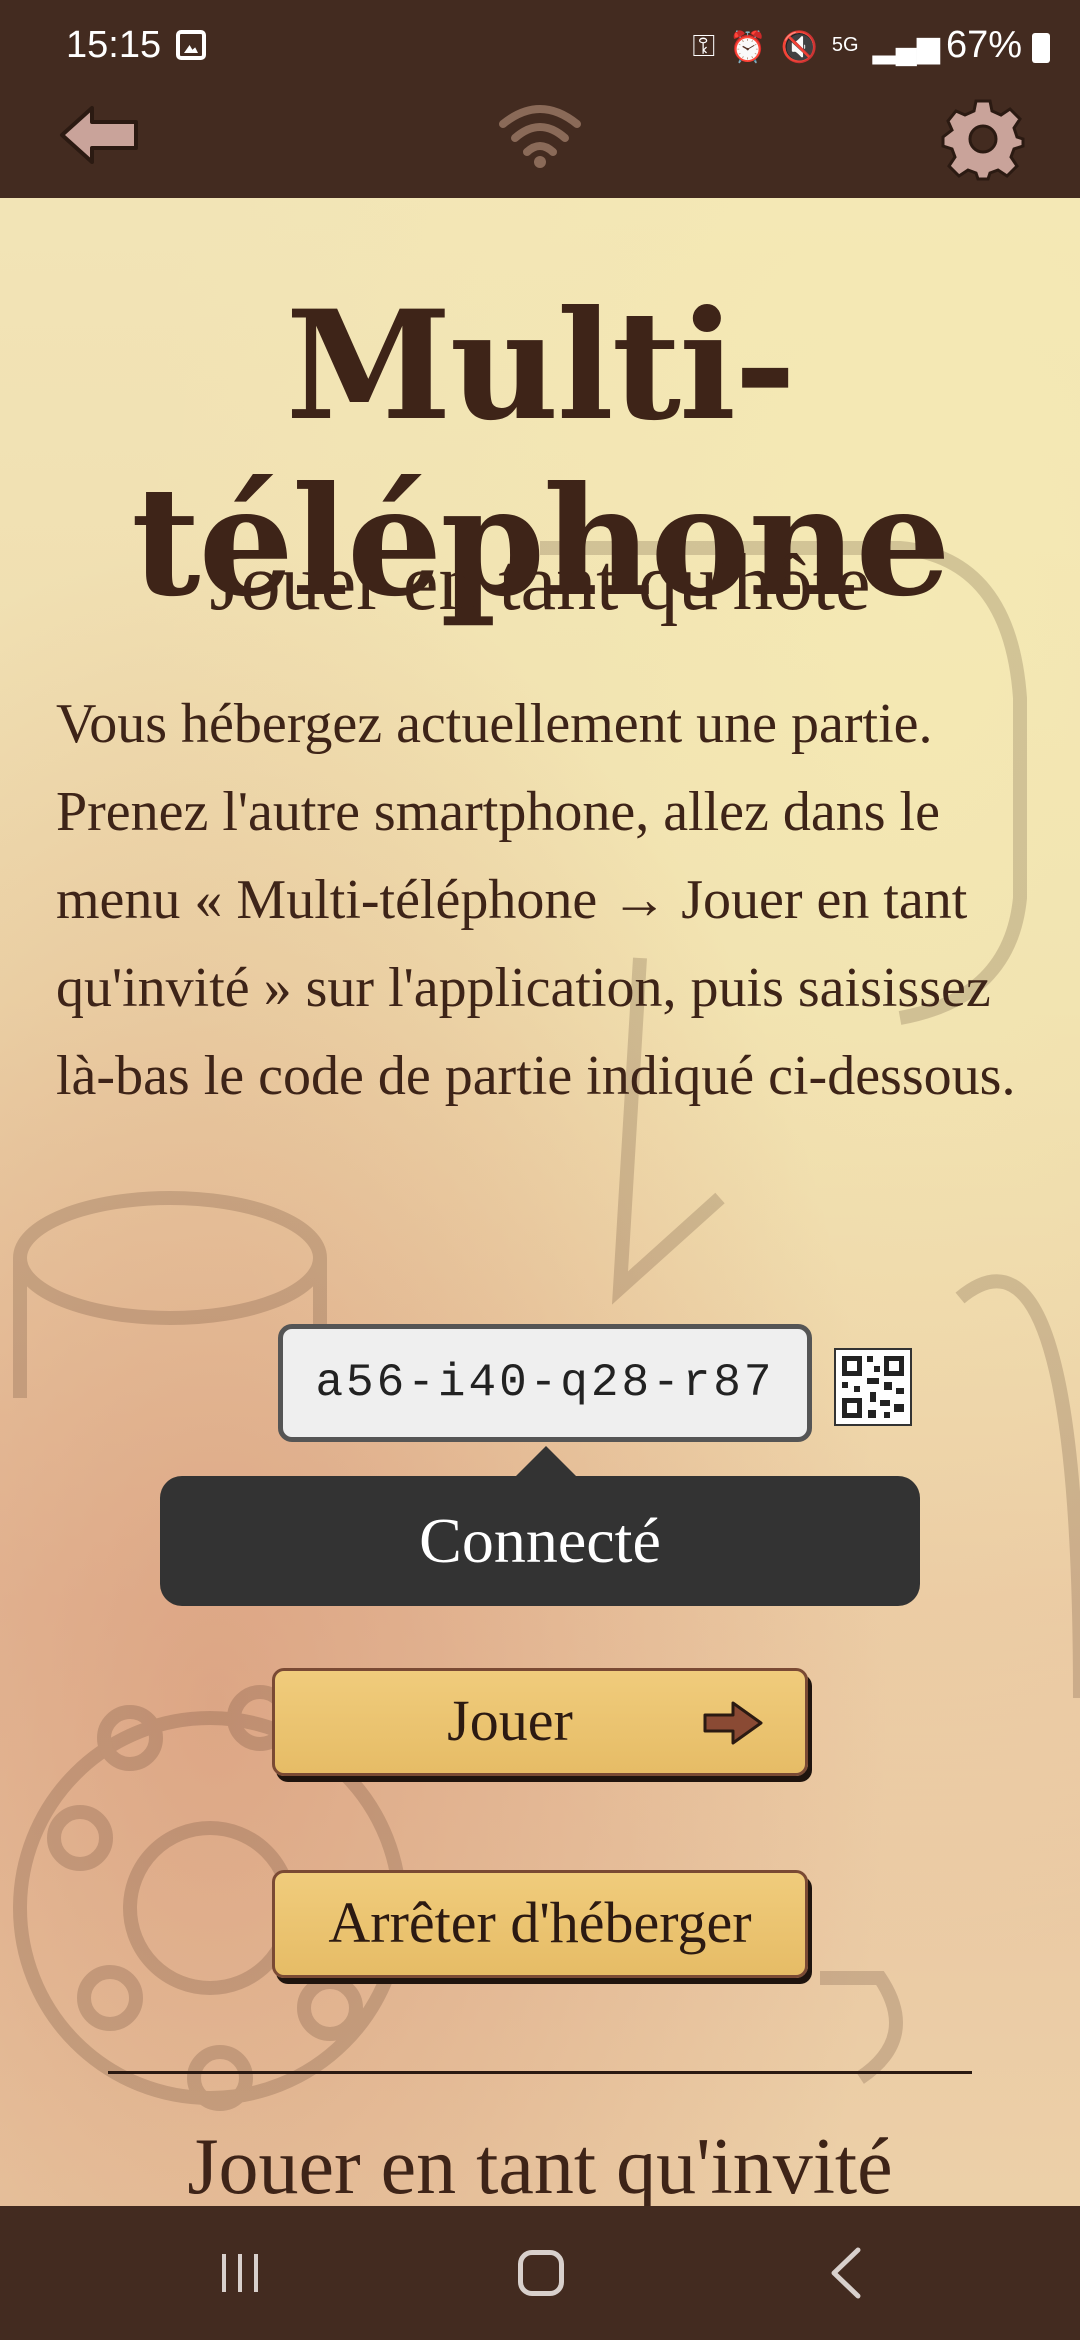  What do you see at coordinates (704, 46) in the screenshot?
I see `vpn-key-icon: ⚿` at bounding box center [704, 46].